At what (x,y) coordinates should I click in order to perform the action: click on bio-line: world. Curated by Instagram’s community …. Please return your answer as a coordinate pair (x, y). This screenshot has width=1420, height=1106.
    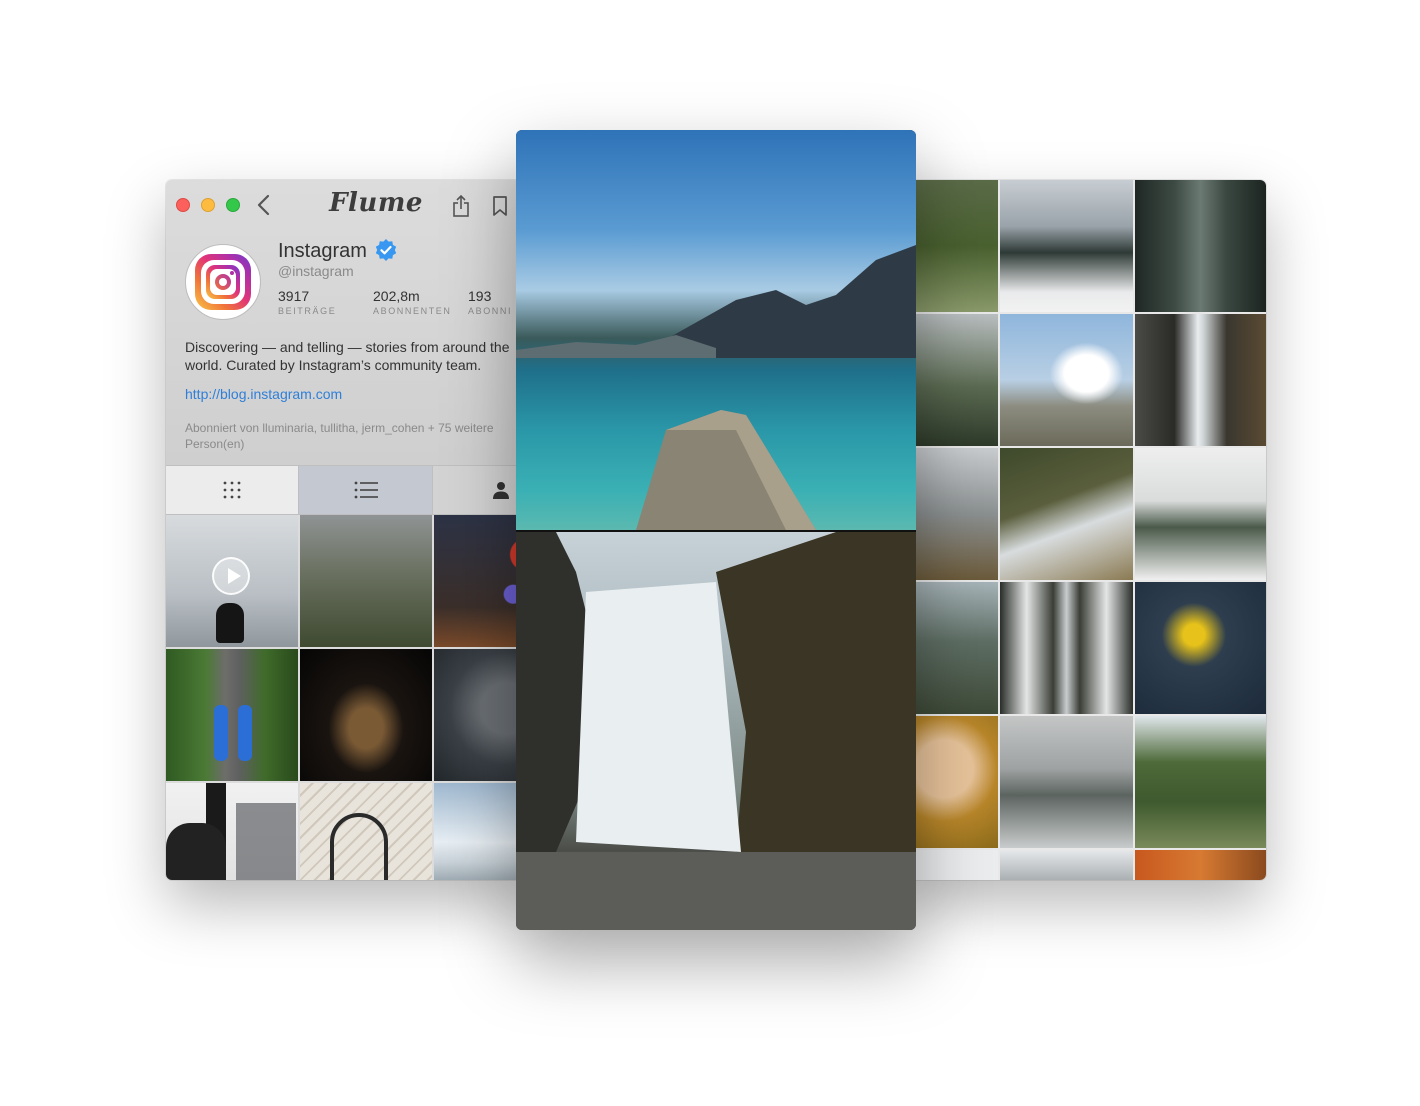
    Looking at the image, I should click on (333, 365).